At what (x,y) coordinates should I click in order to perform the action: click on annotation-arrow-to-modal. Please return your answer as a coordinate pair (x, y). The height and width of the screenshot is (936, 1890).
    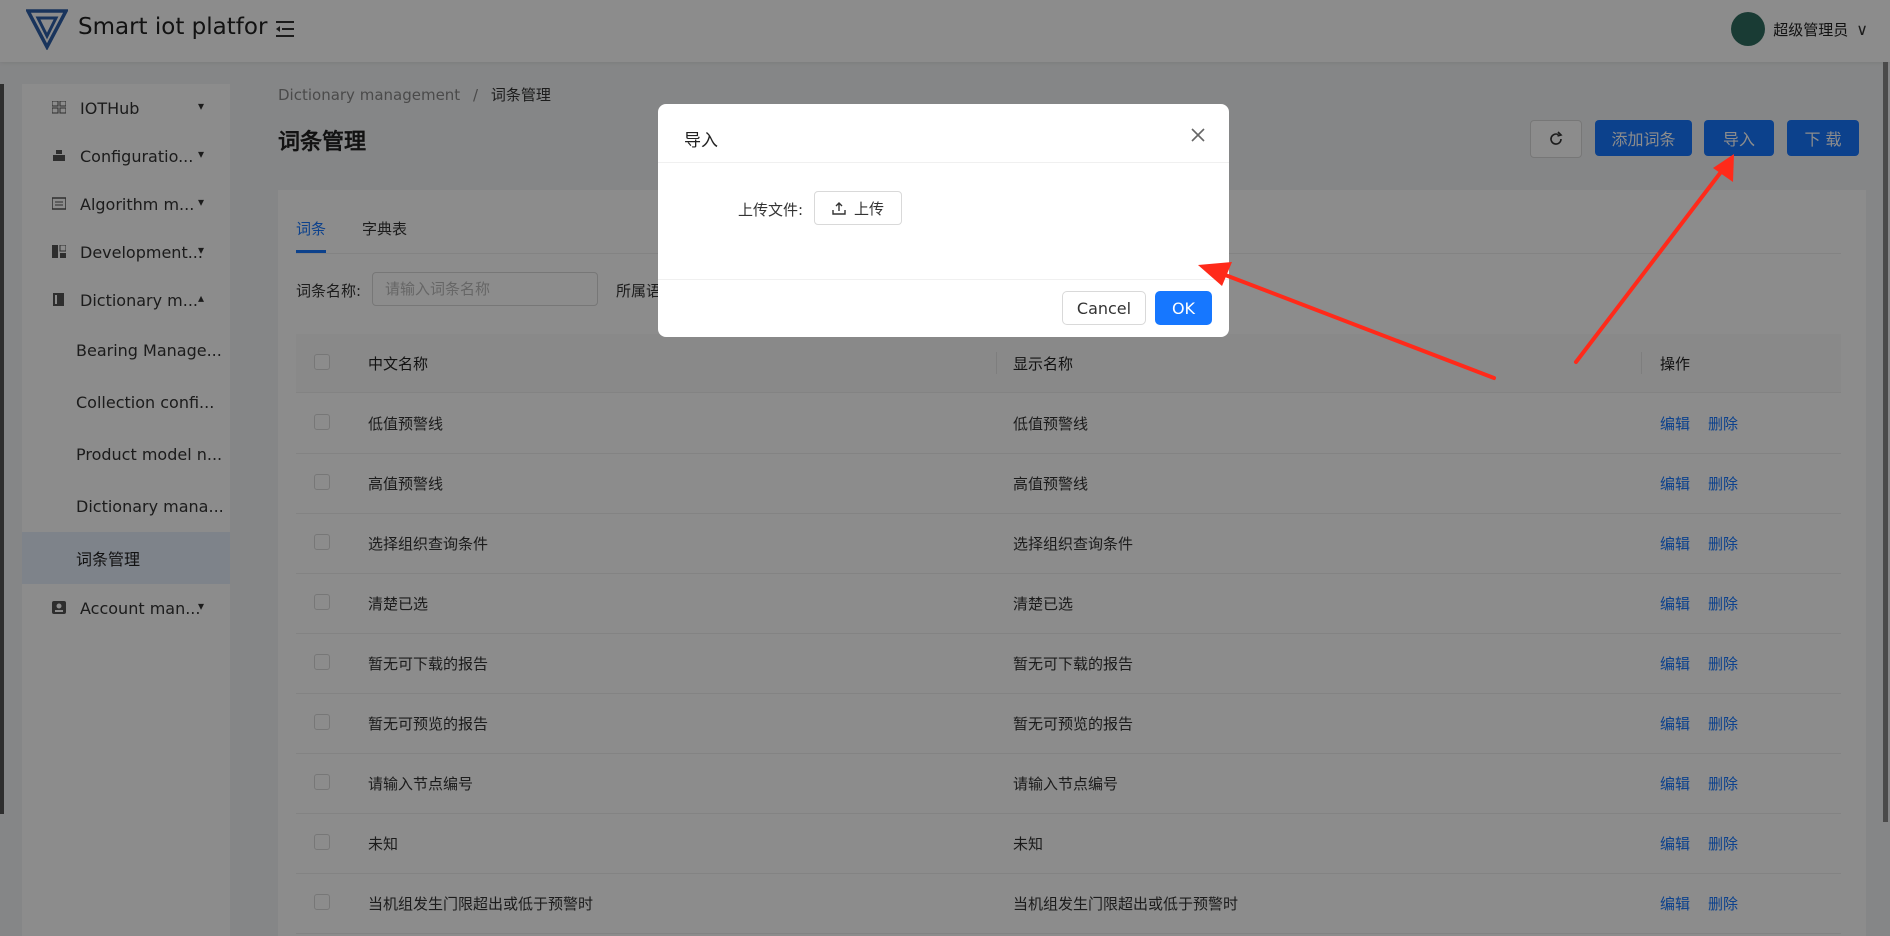
    Looking at the image, I should click on (1347, 321).